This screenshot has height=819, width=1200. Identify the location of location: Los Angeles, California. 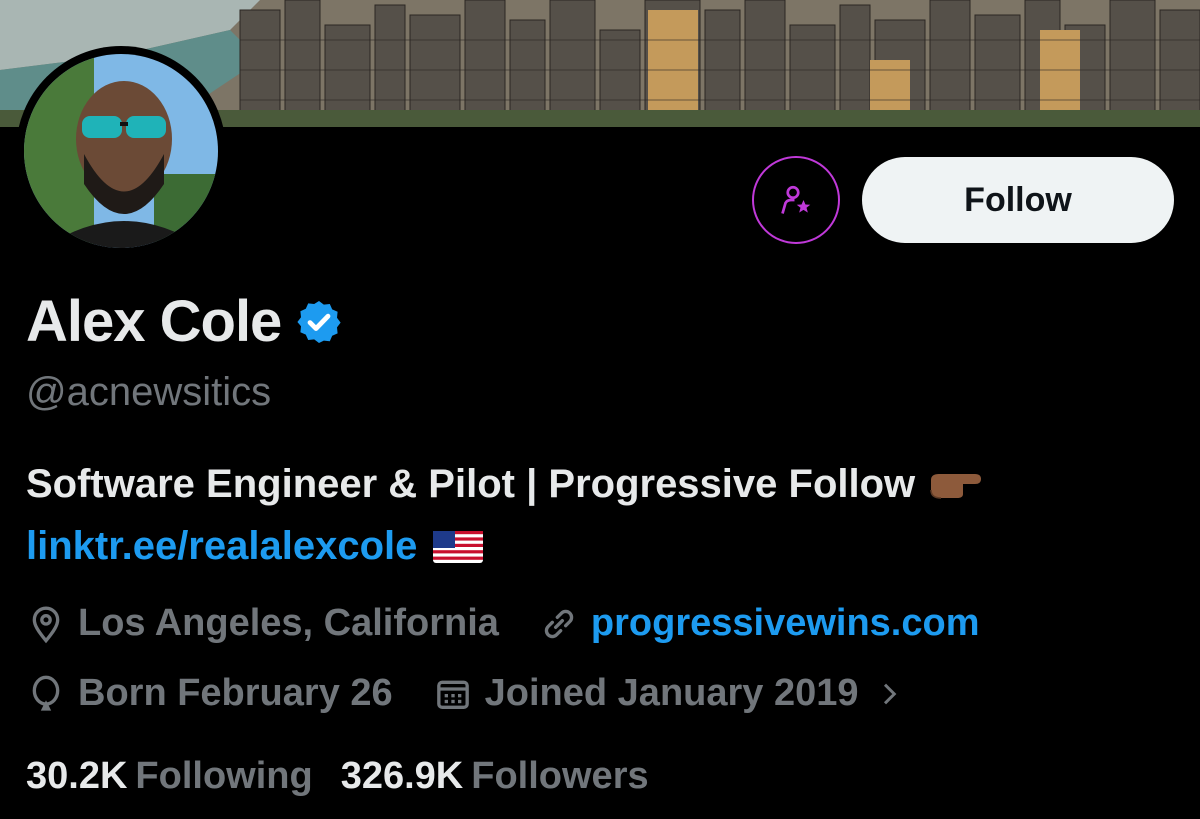
(262, 623).